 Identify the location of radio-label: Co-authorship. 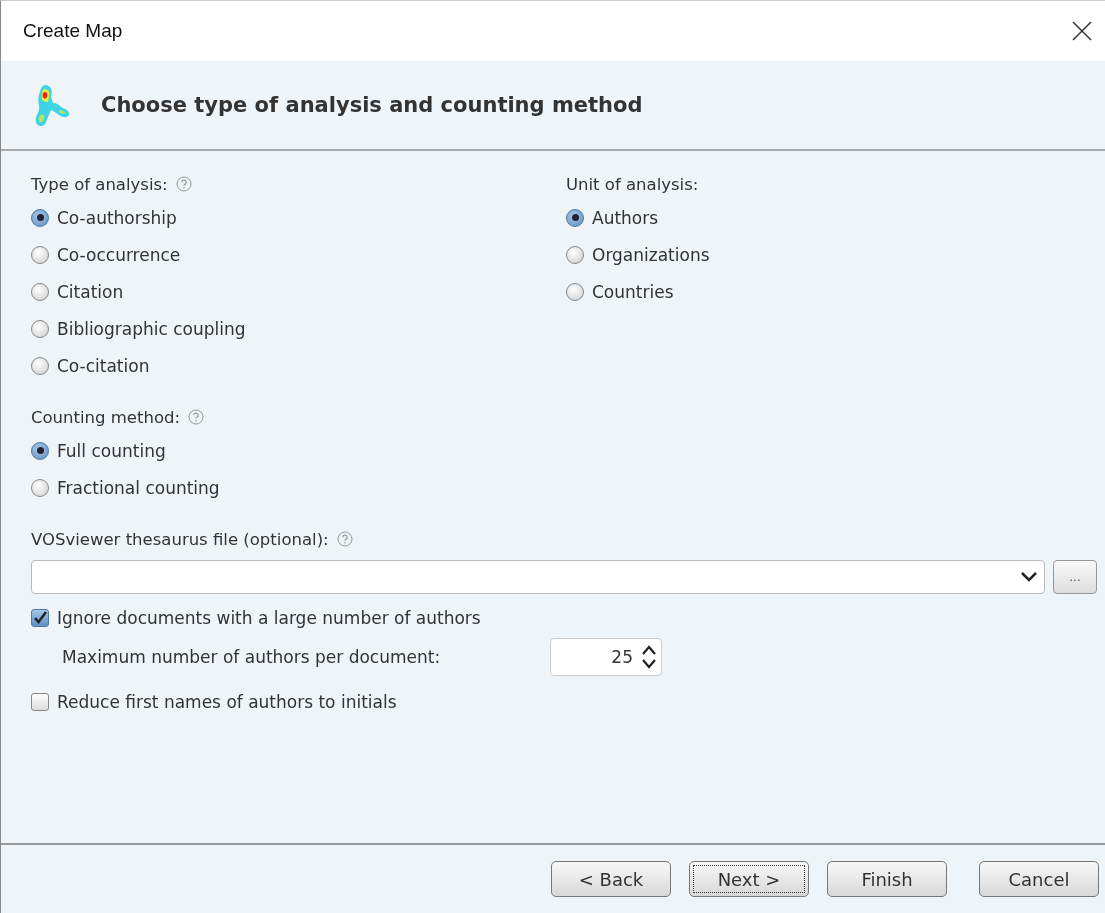
(117, 217).